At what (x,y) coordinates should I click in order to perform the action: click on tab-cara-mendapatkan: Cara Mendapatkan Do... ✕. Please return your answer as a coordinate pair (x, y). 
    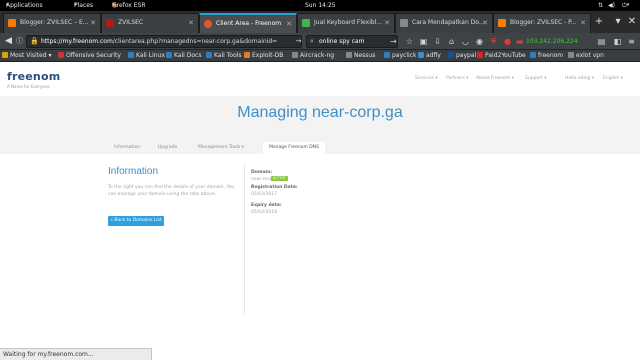
    Looking at the image, I should click on (444, 23).